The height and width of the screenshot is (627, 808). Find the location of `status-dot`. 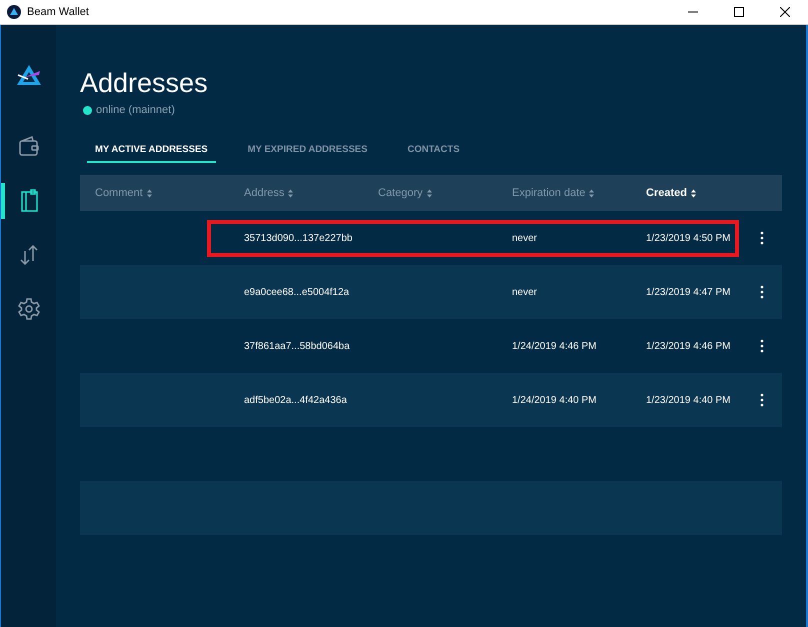

status-dot is located at coordinates (87, 110).